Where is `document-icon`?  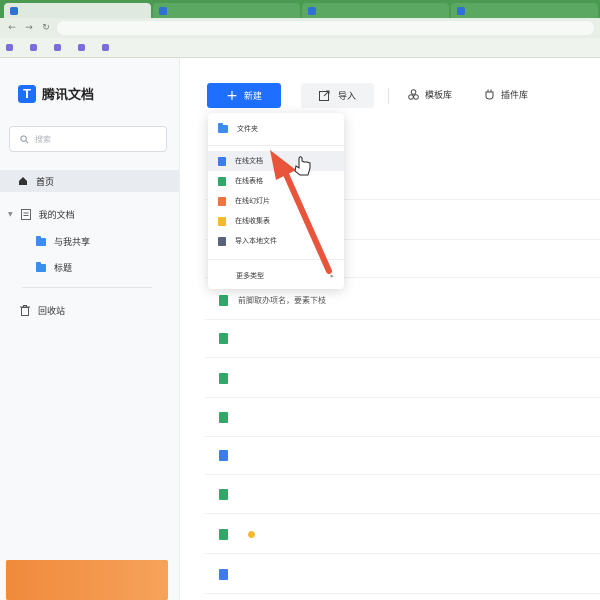 document-icon is located at coordinates (25, 214).